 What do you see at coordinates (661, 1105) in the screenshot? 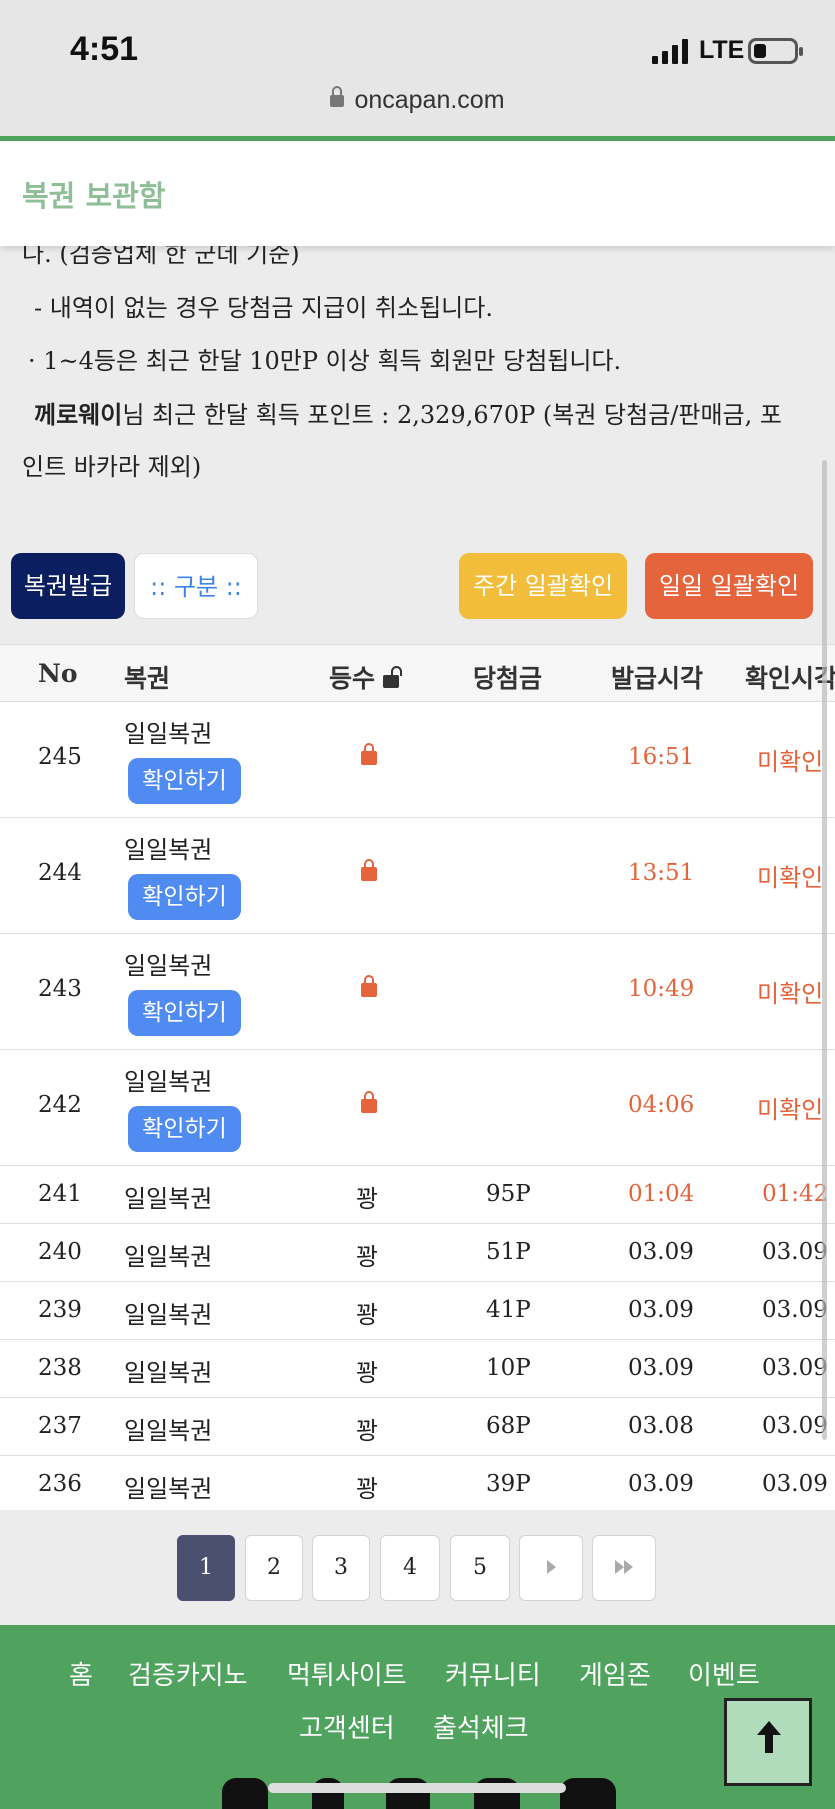
I see `row-issued-time: 04:06` at bounding box center [661, 1105].